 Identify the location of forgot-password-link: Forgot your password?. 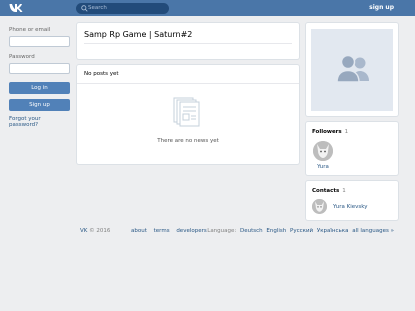
(40, 122).